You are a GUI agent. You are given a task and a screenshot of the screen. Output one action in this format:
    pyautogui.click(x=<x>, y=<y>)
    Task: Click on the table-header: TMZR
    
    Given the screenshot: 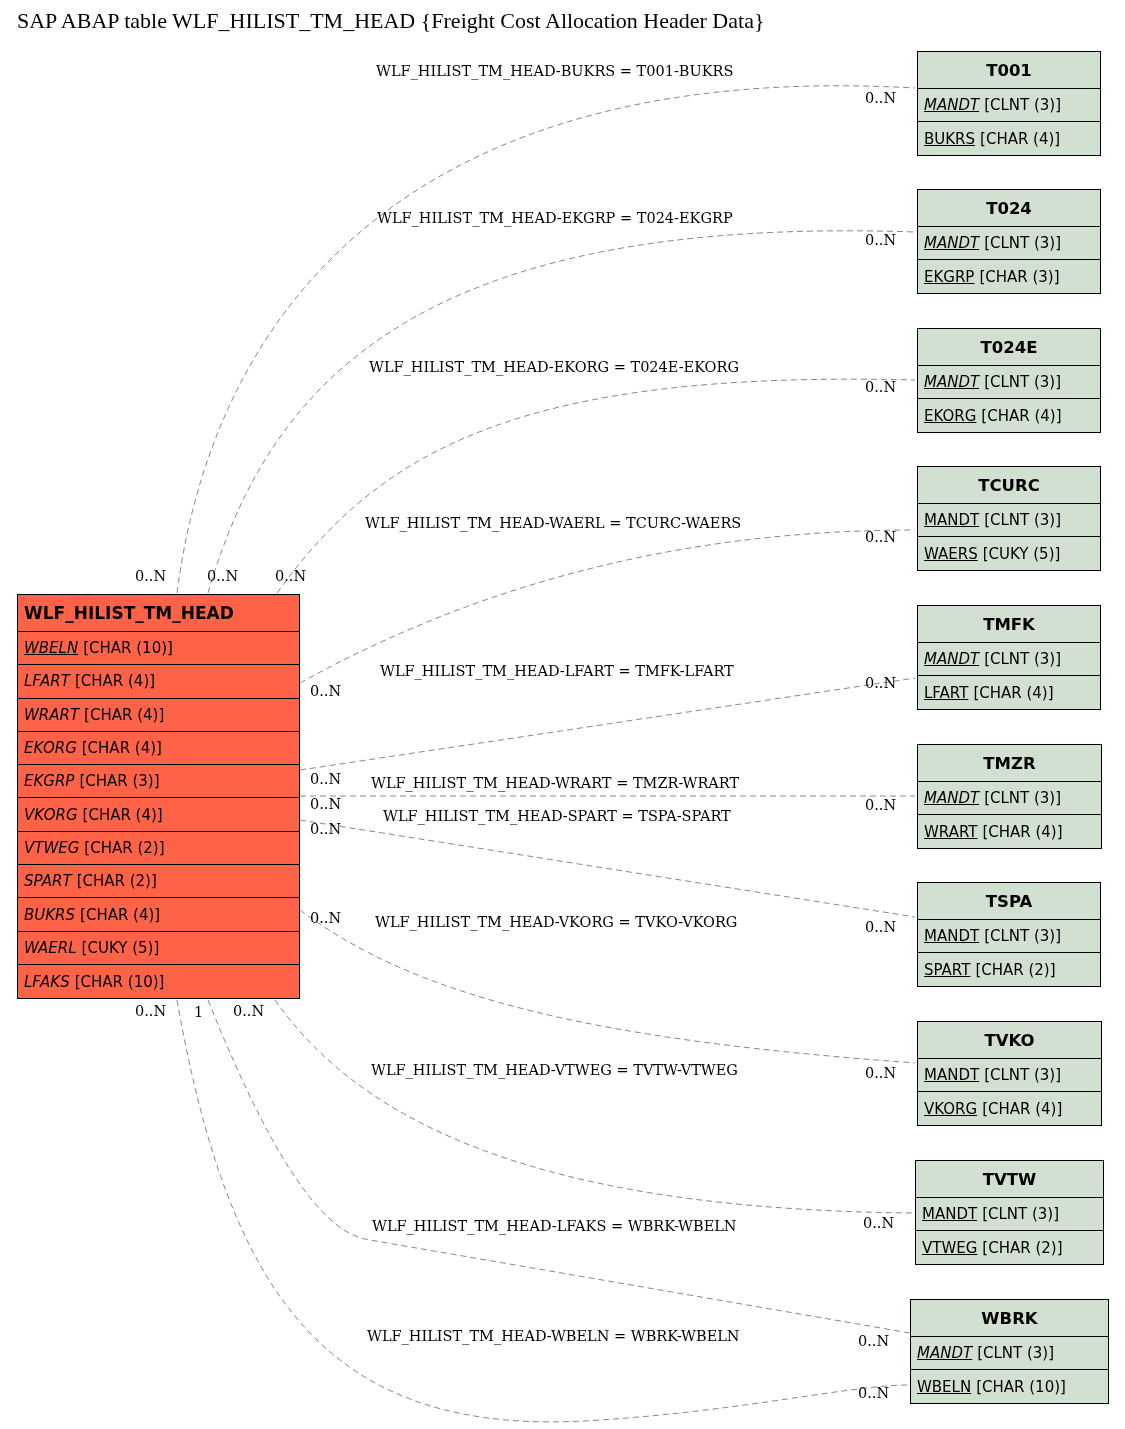 What is the action you would take?
    pyautogui.click(x=1009, y=763)
    